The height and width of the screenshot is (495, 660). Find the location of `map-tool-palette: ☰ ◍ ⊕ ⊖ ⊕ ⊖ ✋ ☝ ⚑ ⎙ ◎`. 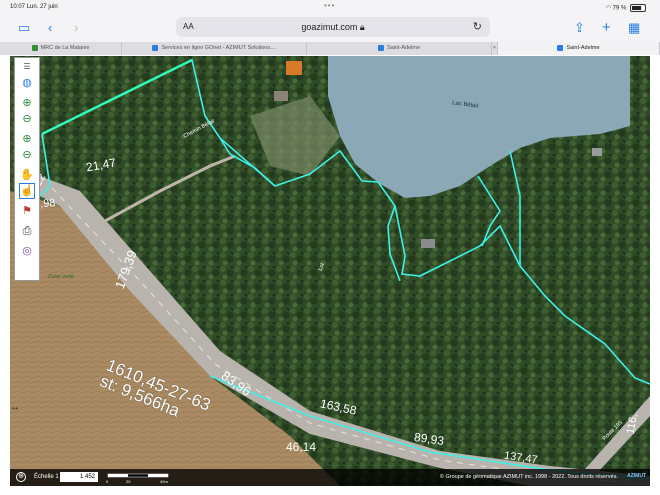

map-tool-palette: ☰ ◍ ⊕ ⊖ ⊕ ⊖ ✋ ☝ ⚑ ⎙ ◎ is located at coordinates (27, 169).